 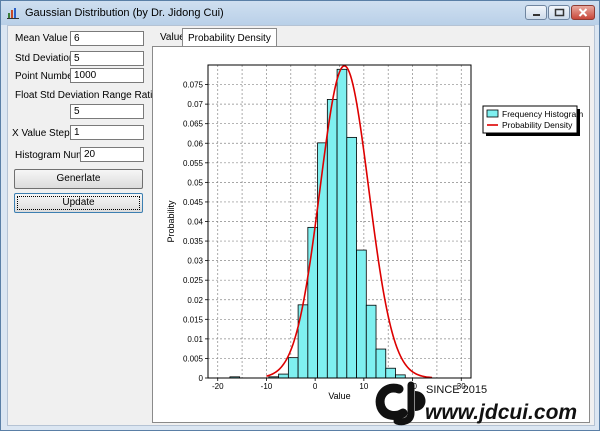 What do you see at coordinates (195, 339) in the screenshot?
I see `y-tick-label: 0.01` at bounding box center [195, 339].